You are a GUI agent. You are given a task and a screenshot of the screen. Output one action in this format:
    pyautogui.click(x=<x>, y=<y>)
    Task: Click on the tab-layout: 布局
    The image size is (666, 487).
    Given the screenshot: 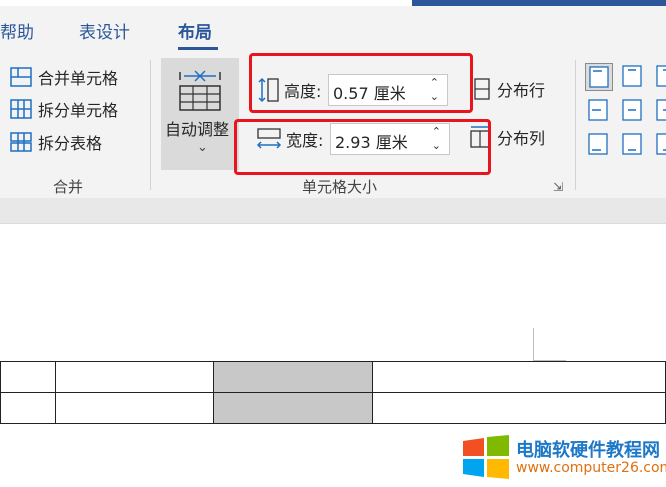 What is the action you would take?
    pyautogui.click(x=195, y=30)
    